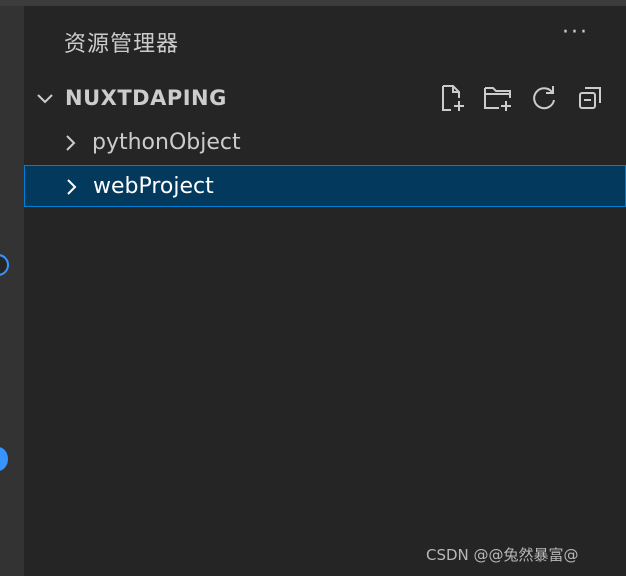 Image resolution: width=626 pixels, height=576 pixels. I want to click on new-file-icon, so click(452, 98).